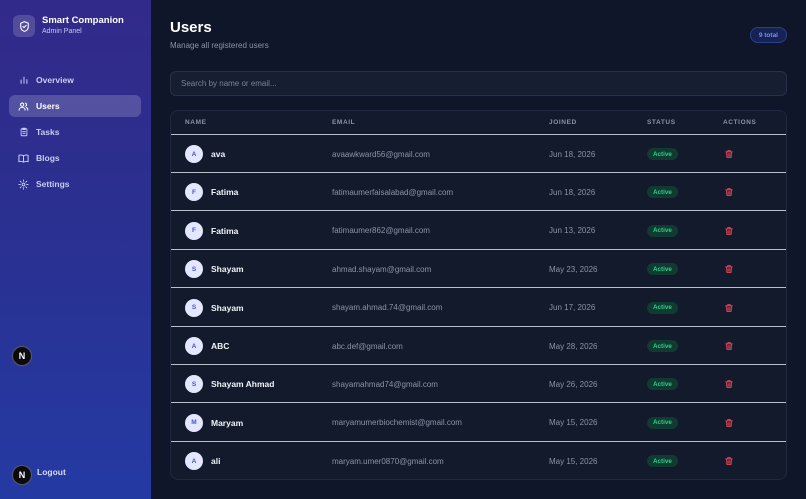 This screenshot has width=806, height=499. I want to click on joined-cell: Jun 17, 2026, so click(572, 308).